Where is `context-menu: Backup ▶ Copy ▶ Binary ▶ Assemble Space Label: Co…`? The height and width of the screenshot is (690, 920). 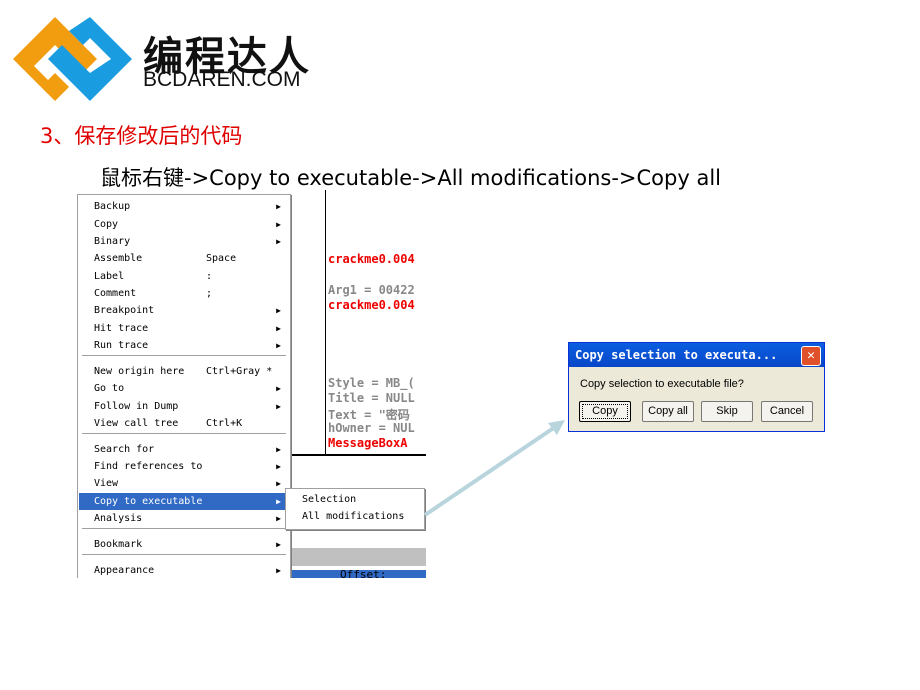
context-menu: Backup ▶ Copy ▶ Binary ▶ Assemble Space Label: Co… is located at coordinates (184, 386).